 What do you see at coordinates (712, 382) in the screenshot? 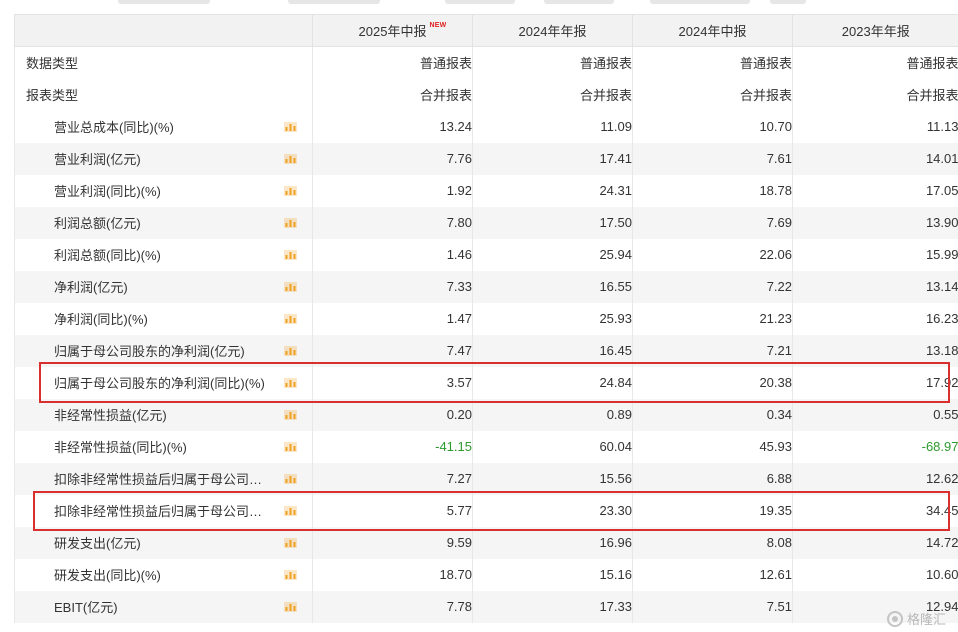
I see `table-cell: 20.38` at bounding box center [712, 382].